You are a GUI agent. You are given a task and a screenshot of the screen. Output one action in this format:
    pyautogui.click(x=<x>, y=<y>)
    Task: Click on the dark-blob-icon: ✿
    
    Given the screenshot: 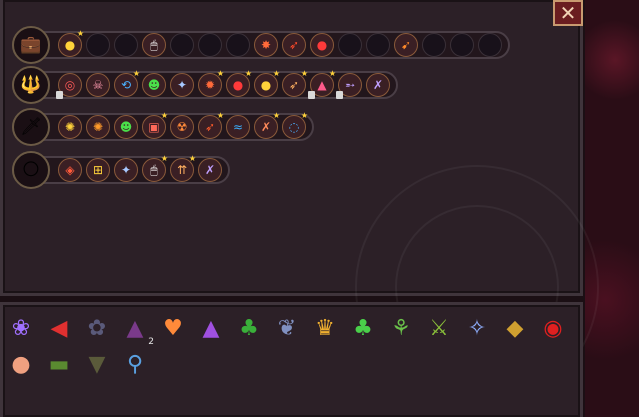 What is the action you would take?
    pyautogui.click(x=97, y=329)
    